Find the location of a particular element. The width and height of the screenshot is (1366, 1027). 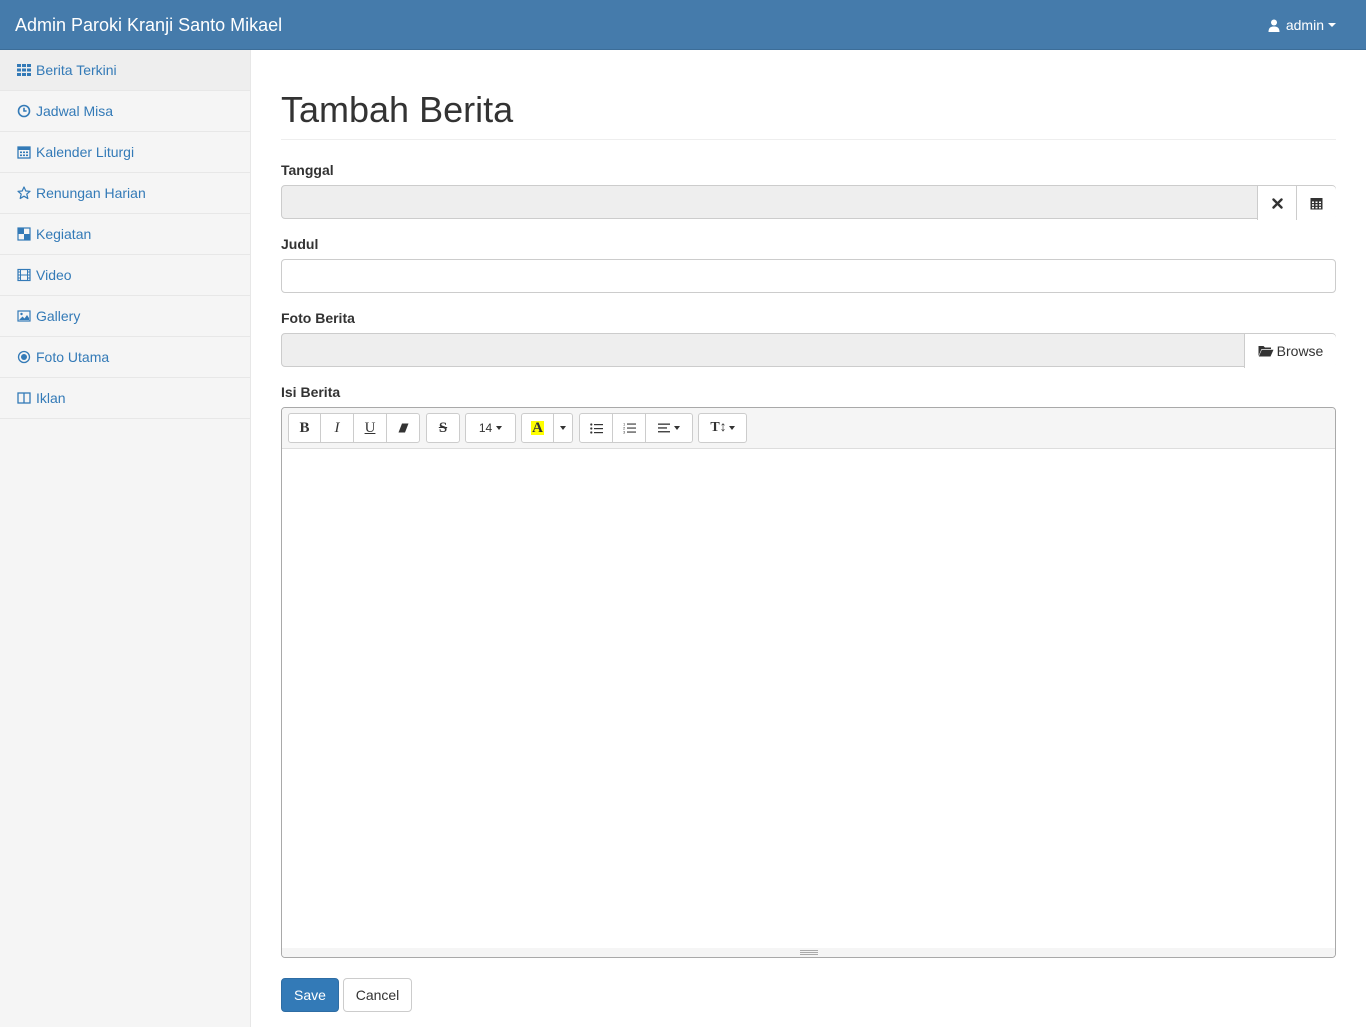

top-navbar: Admin Paroki Kranji Santo Mikael admin is located at coordinates (683, 25).